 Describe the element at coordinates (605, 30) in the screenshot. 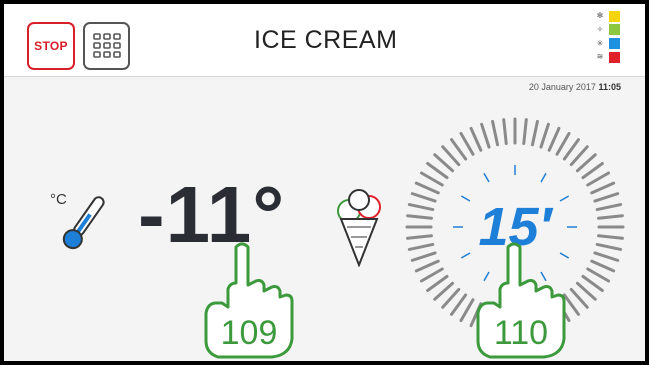

I see `mode-indicator-sparkle: ✧` at that location.